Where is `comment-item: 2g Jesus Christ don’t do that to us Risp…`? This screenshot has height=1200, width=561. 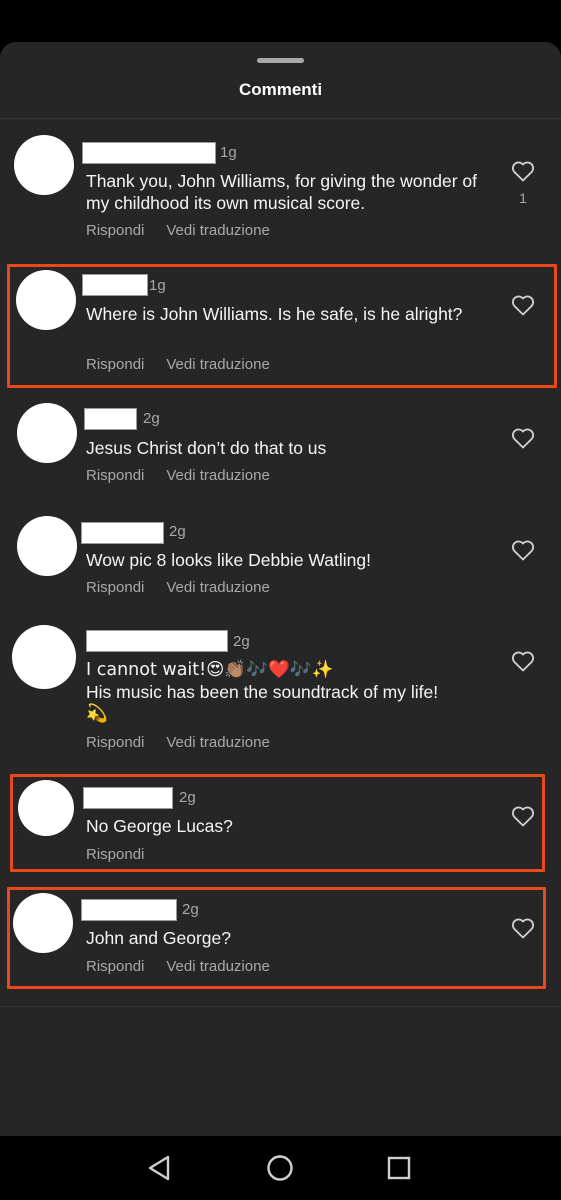
comment-item: 2g Jesus Christ don’t do that to us Risp… is located at coordinates (280, 448).